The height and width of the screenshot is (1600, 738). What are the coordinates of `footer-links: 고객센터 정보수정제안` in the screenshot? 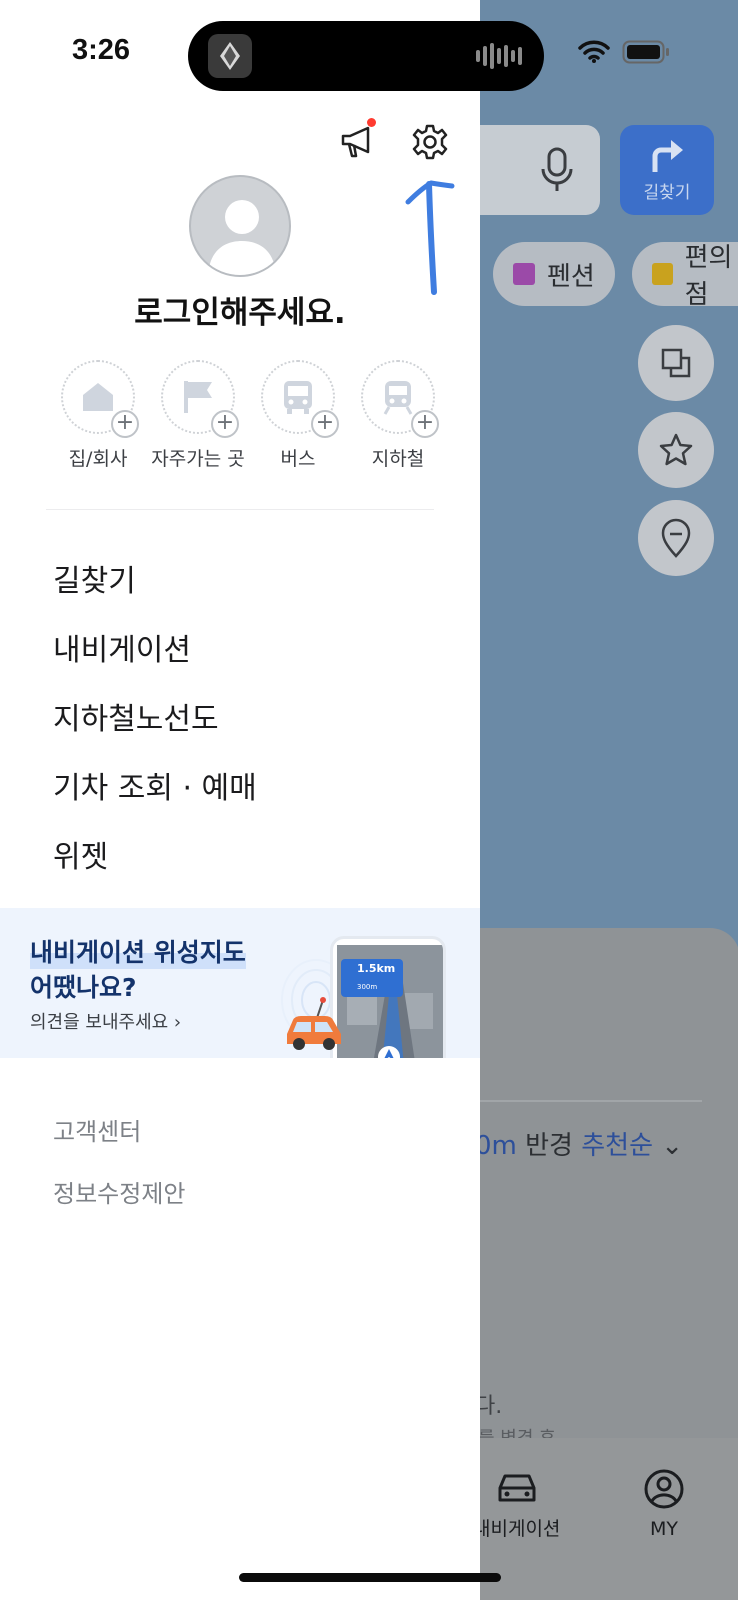 It's located at (119, 1160).